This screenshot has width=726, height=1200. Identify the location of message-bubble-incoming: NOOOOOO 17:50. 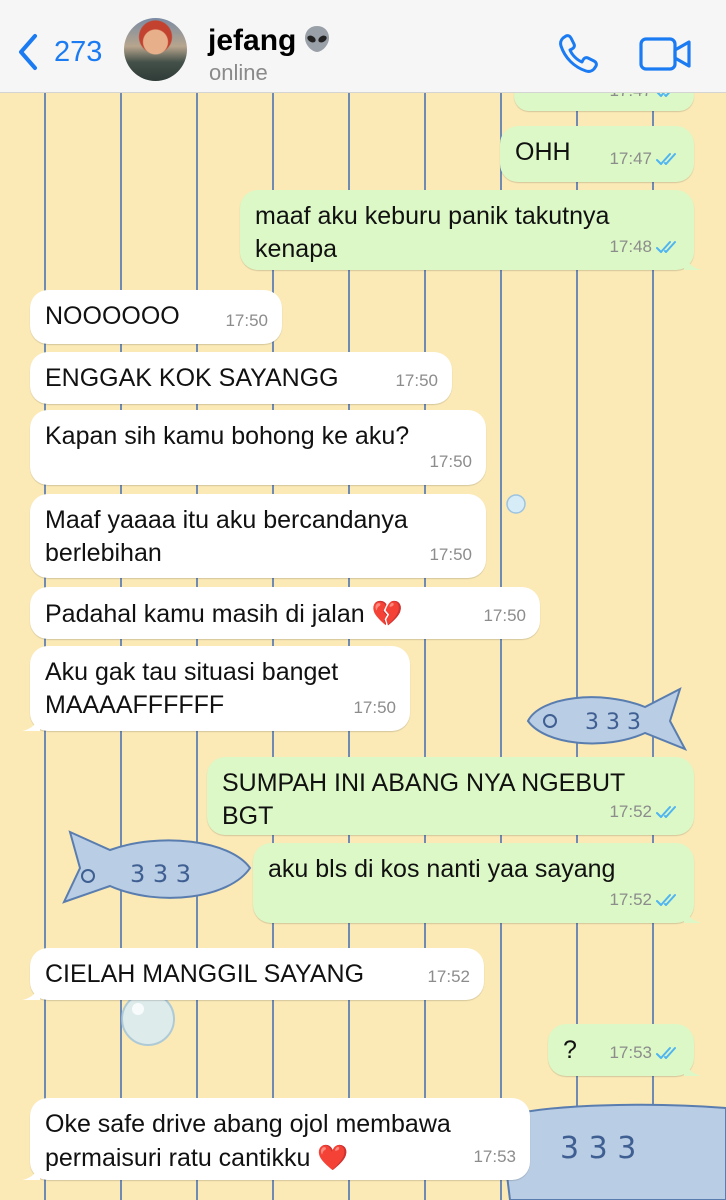
(156, 317).